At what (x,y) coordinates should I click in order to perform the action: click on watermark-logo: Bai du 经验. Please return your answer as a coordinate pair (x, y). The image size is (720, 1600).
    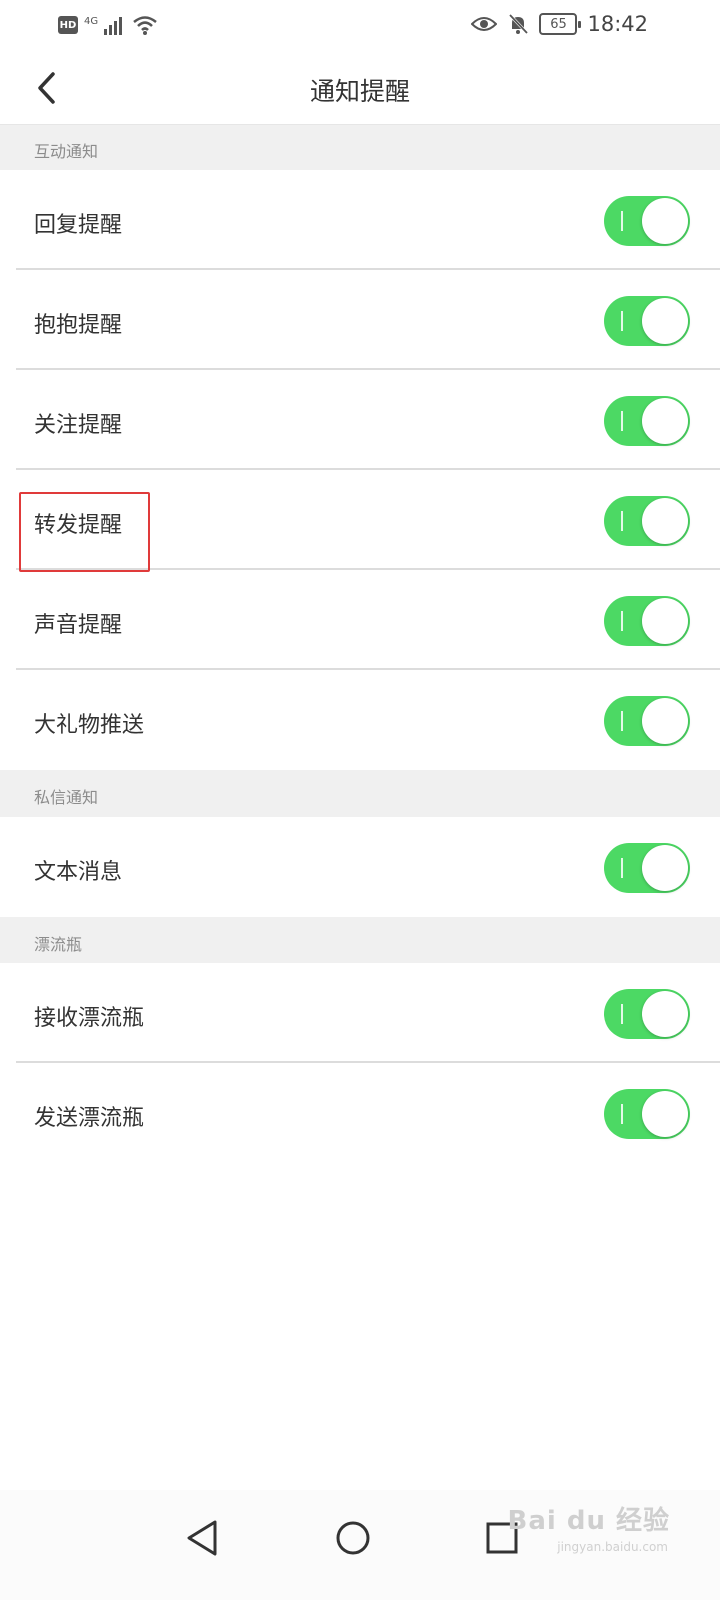
    Looking at the image, I should click on (588, 1521).